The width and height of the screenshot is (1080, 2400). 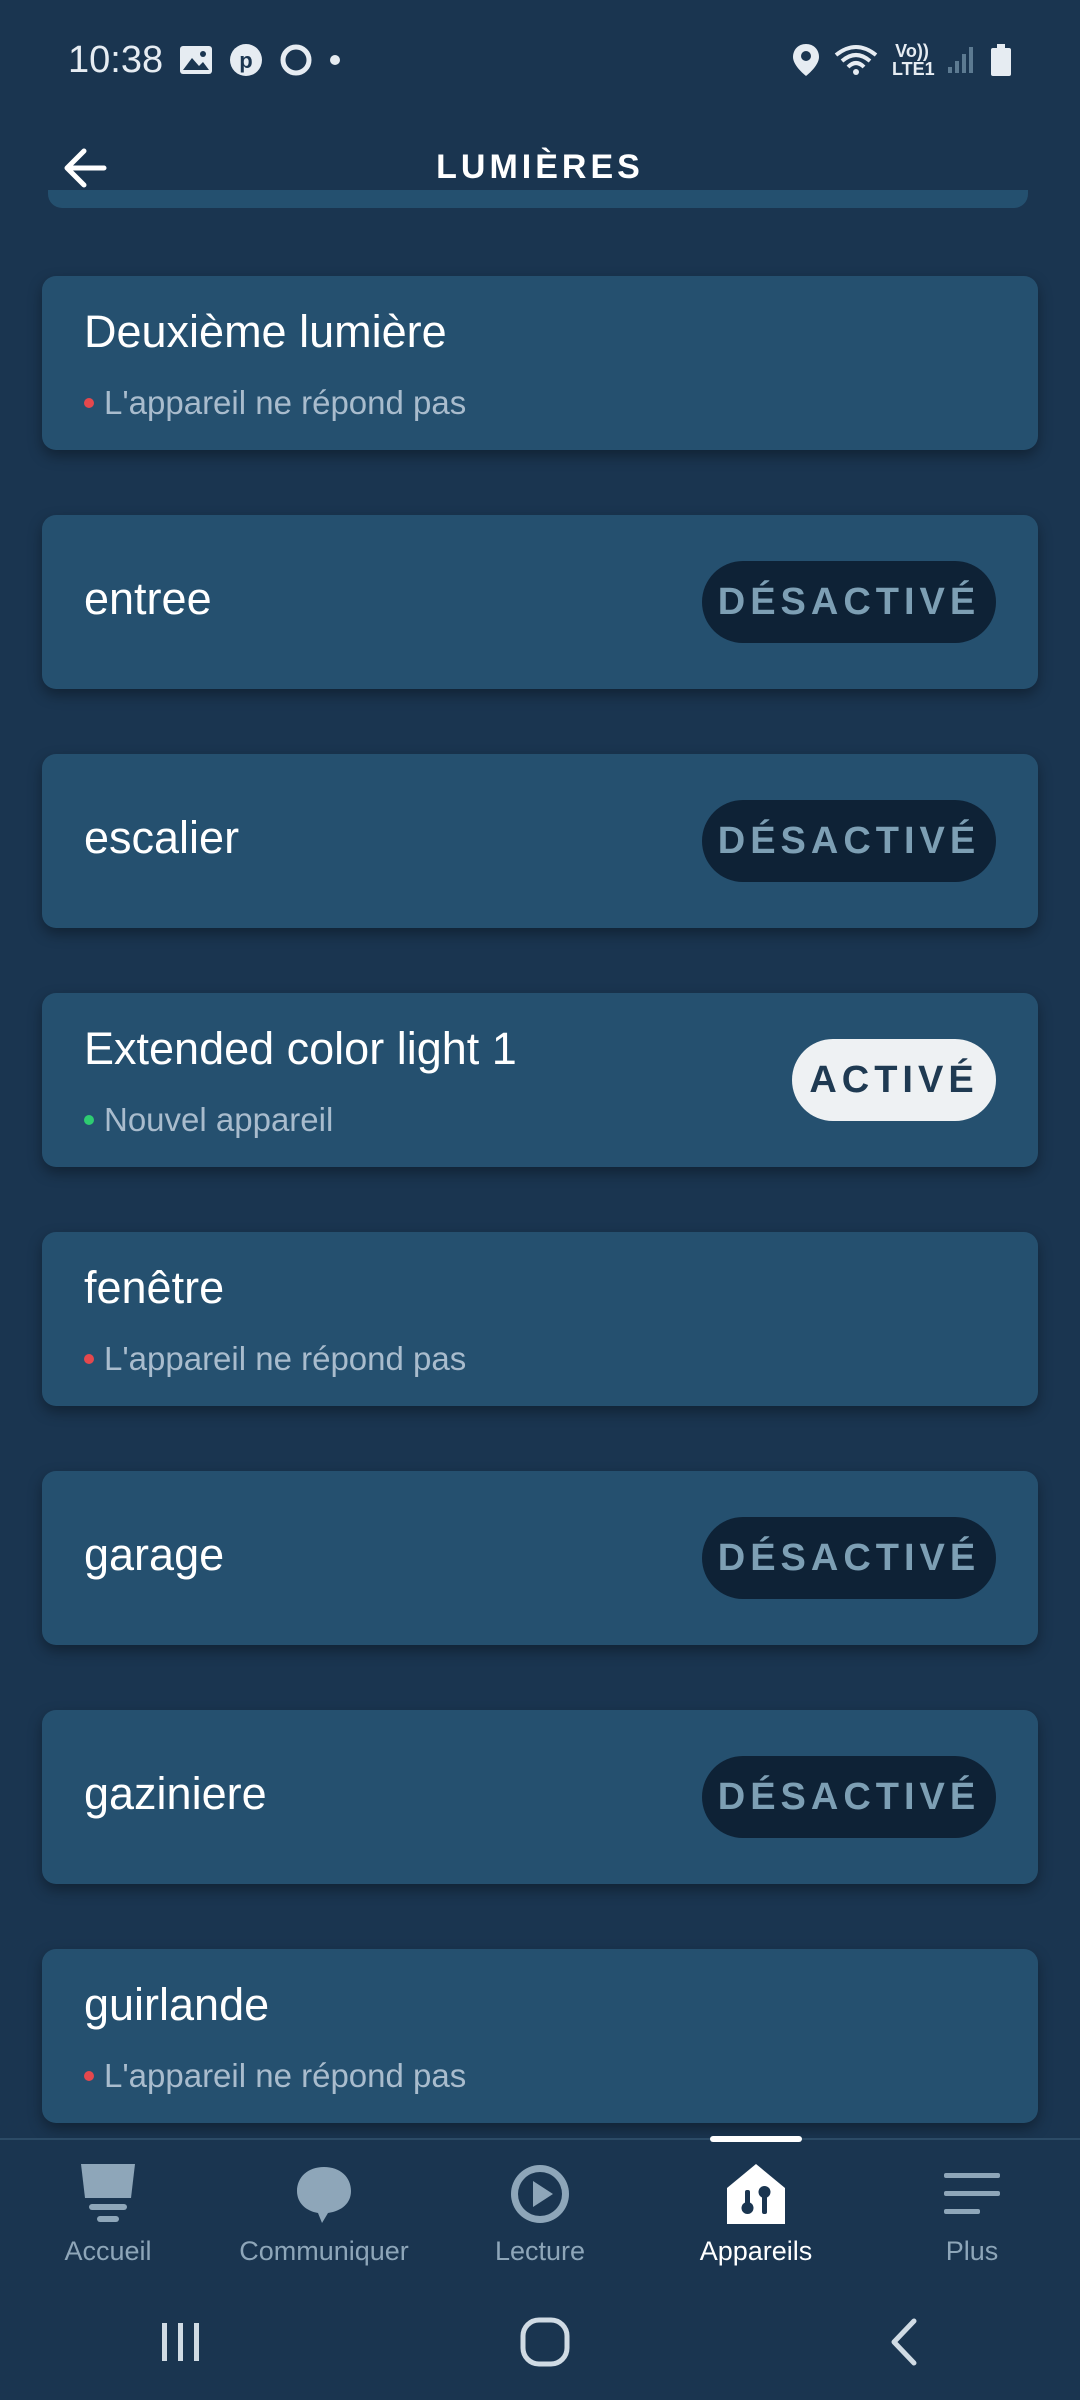 I want to click on device-name: fenêtre, so click(x=154, y=1287).